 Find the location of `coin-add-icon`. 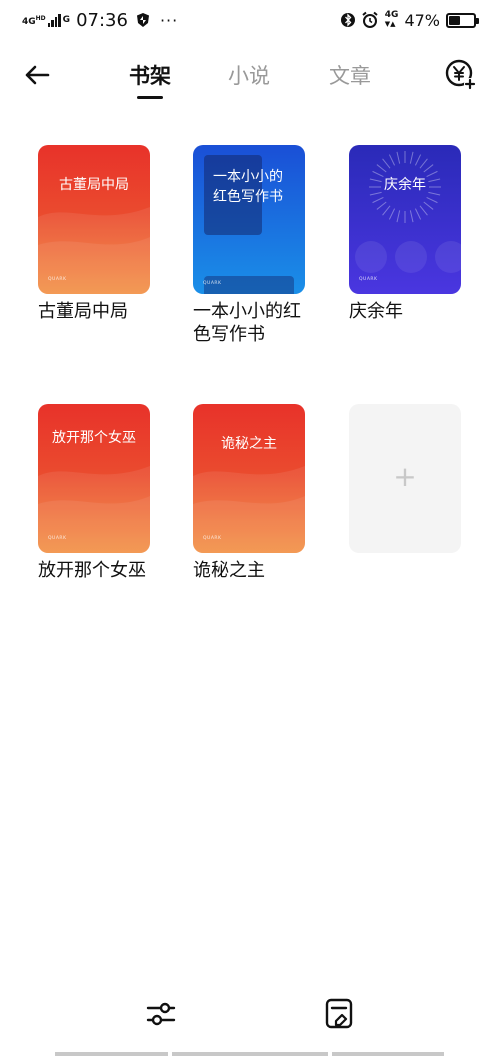

coin-add-icon is located at coordinates (461, 75).